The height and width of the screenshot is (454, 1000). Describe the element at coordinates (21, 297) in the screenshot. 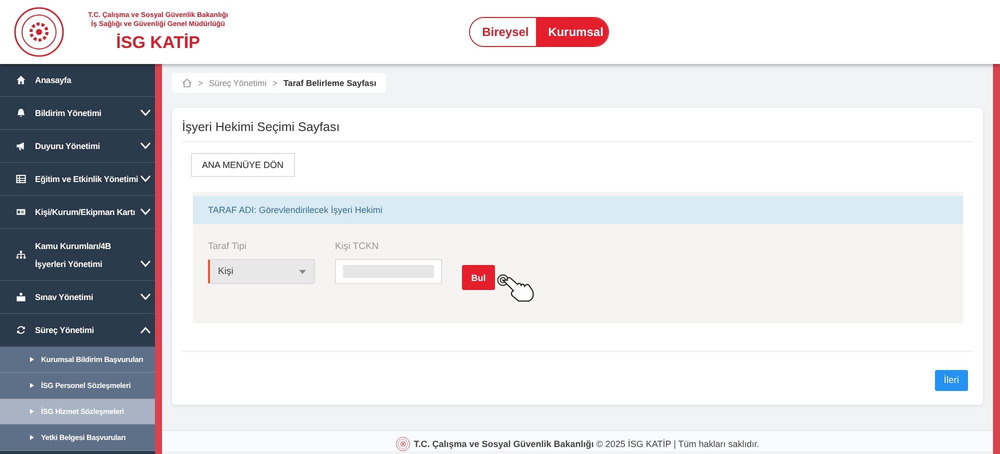

I see `exam-icon` at that location.